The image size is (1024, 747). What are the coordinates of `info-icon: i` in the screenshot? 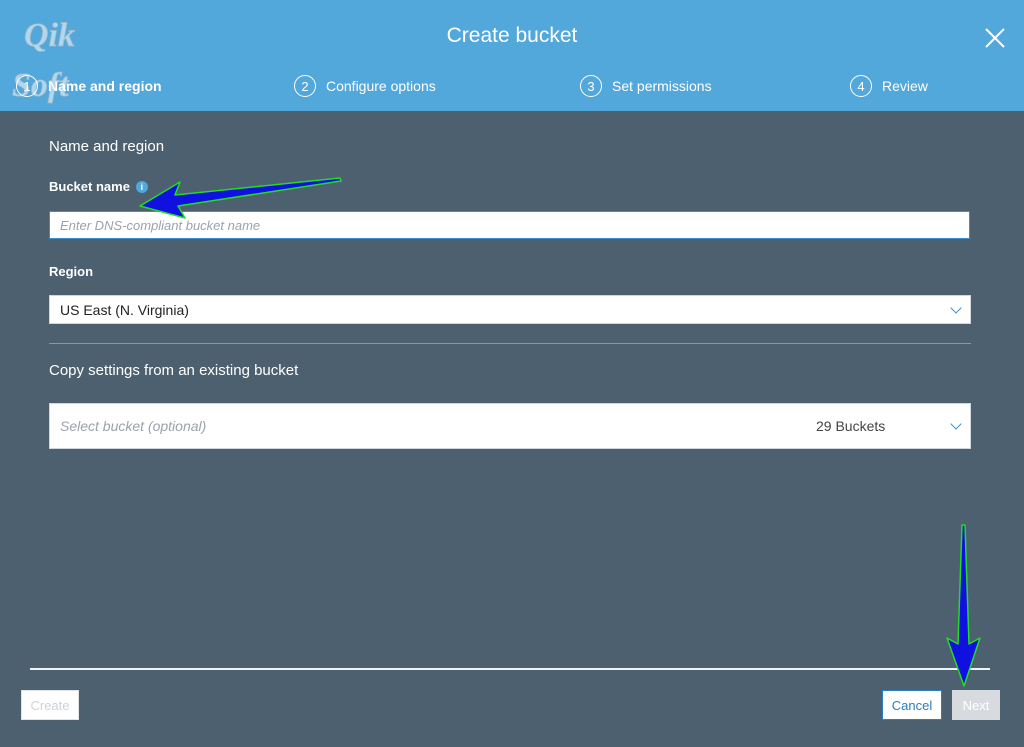 It's located at (141, 186).